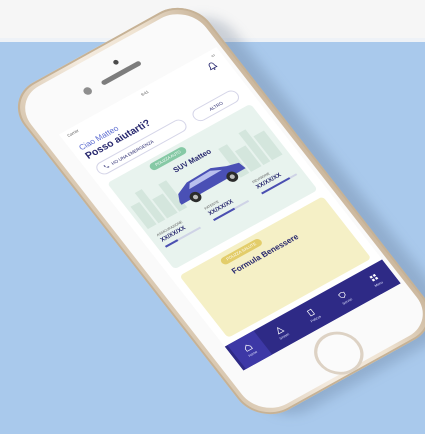 Image resolution: width=425 pixels, height=434 pixels. I want to click on clock: 9:41, so click(144, 92).